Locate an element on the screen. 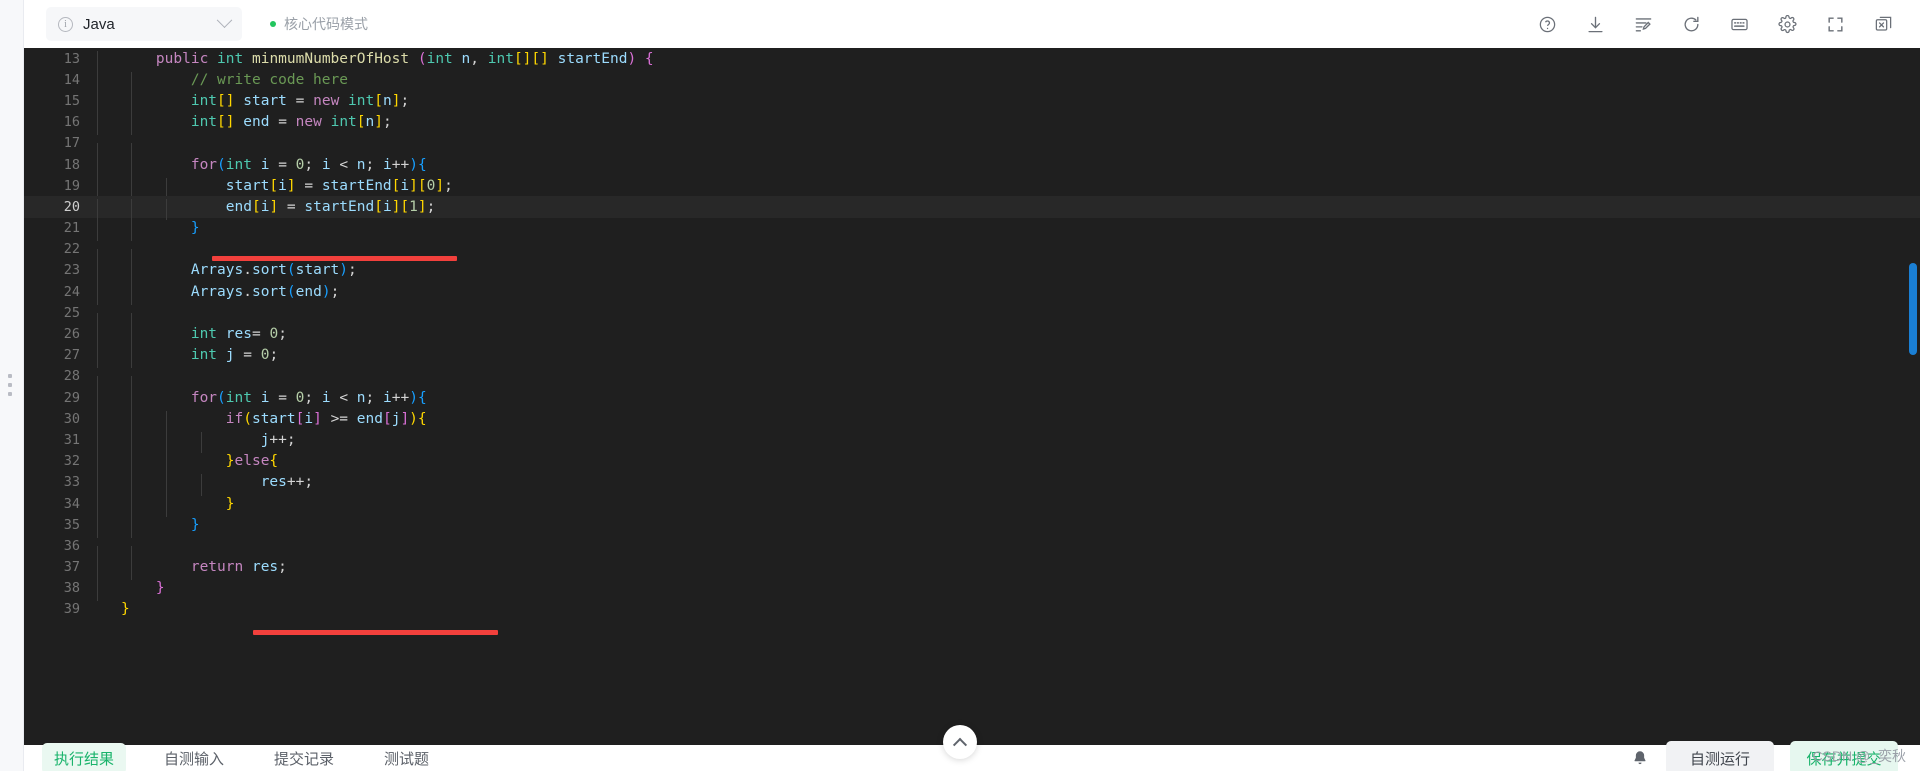 The height and width of the screenshot is (771, 1920). close-window-icon is located at coordinates (1883, 24).